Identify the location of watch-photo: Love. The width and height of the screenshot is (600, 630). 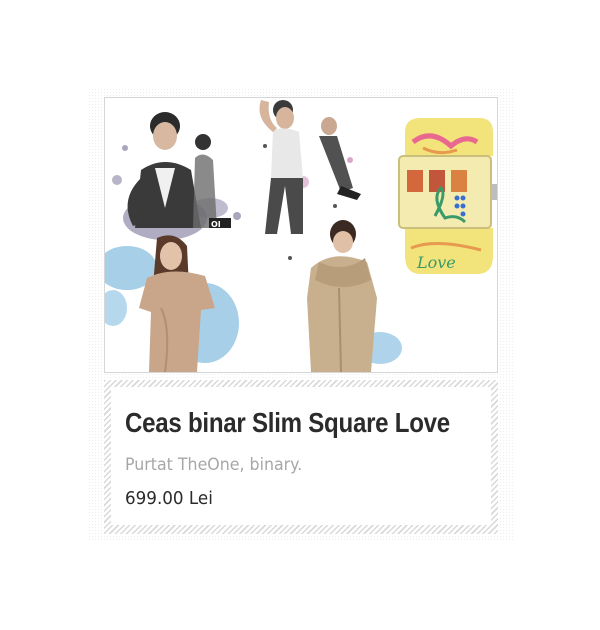
(447, 196).